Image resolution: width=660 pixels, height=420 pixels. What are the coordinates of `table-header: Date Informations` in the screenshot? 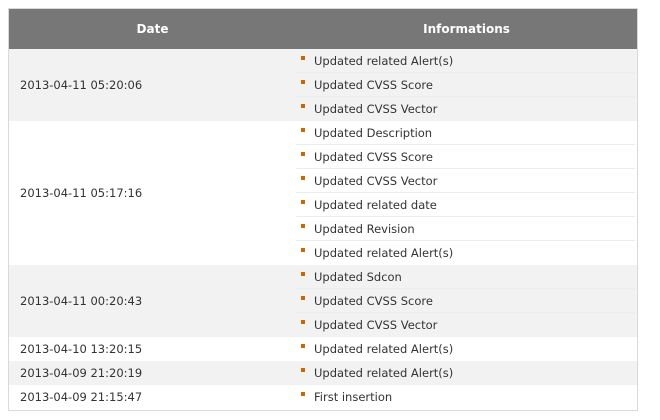 It's located at (323, 29).